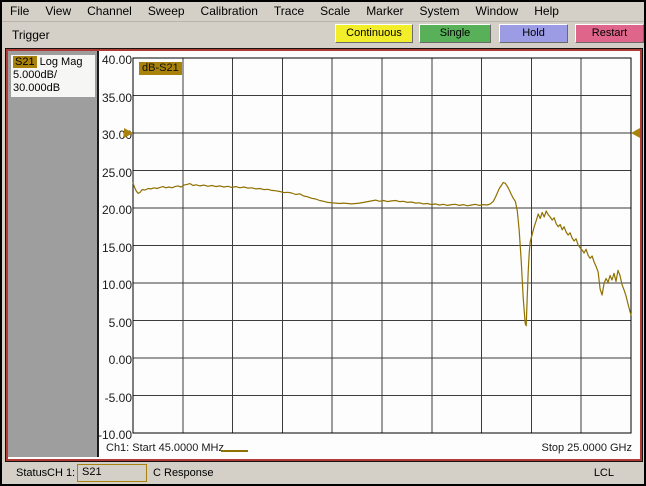 The image size is (646, 486). Describe the element at coordinates (323, 34) in the screenshot. I see `trigger-toolbar: Trigger Continuous Single Hold Restart` at that location.